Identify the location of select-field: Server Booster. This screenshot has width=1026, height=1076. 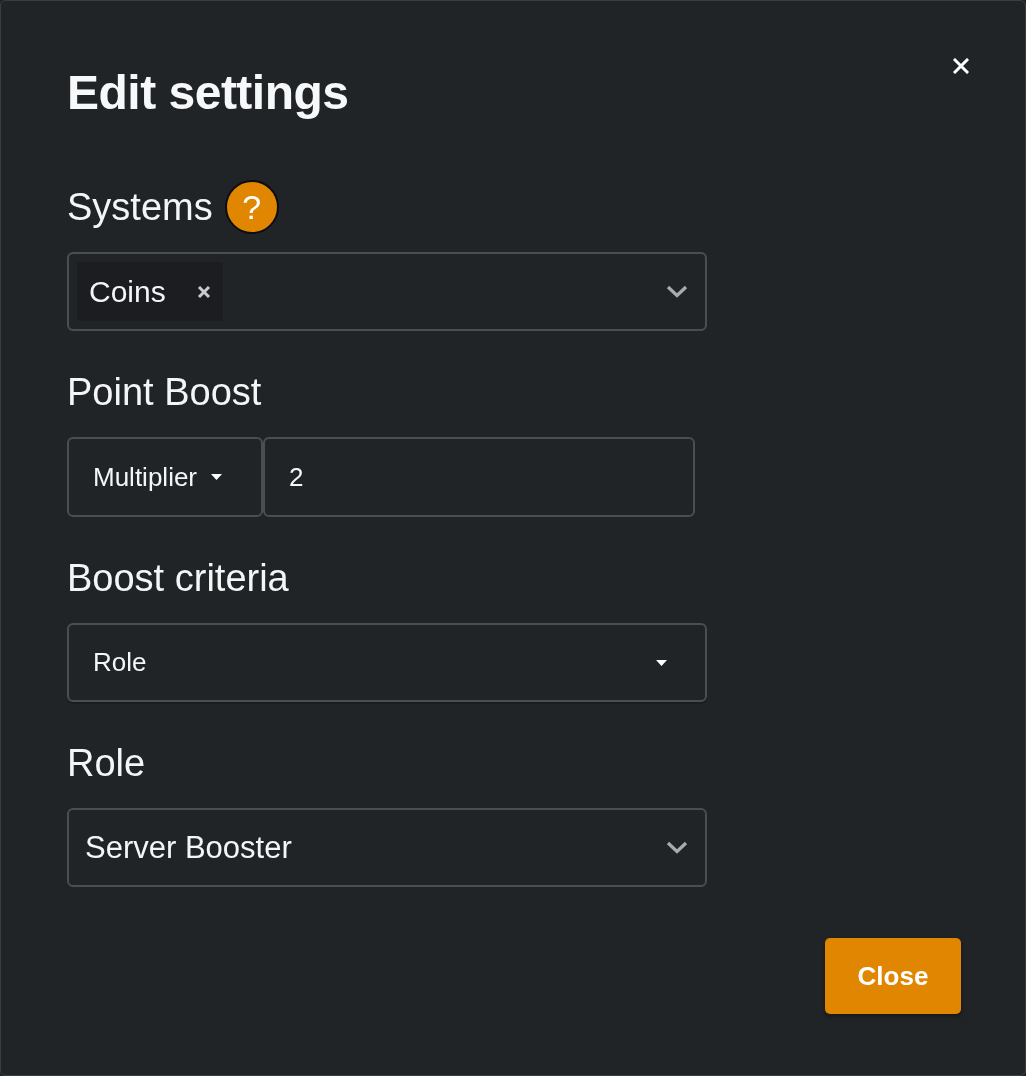
(387, 847).